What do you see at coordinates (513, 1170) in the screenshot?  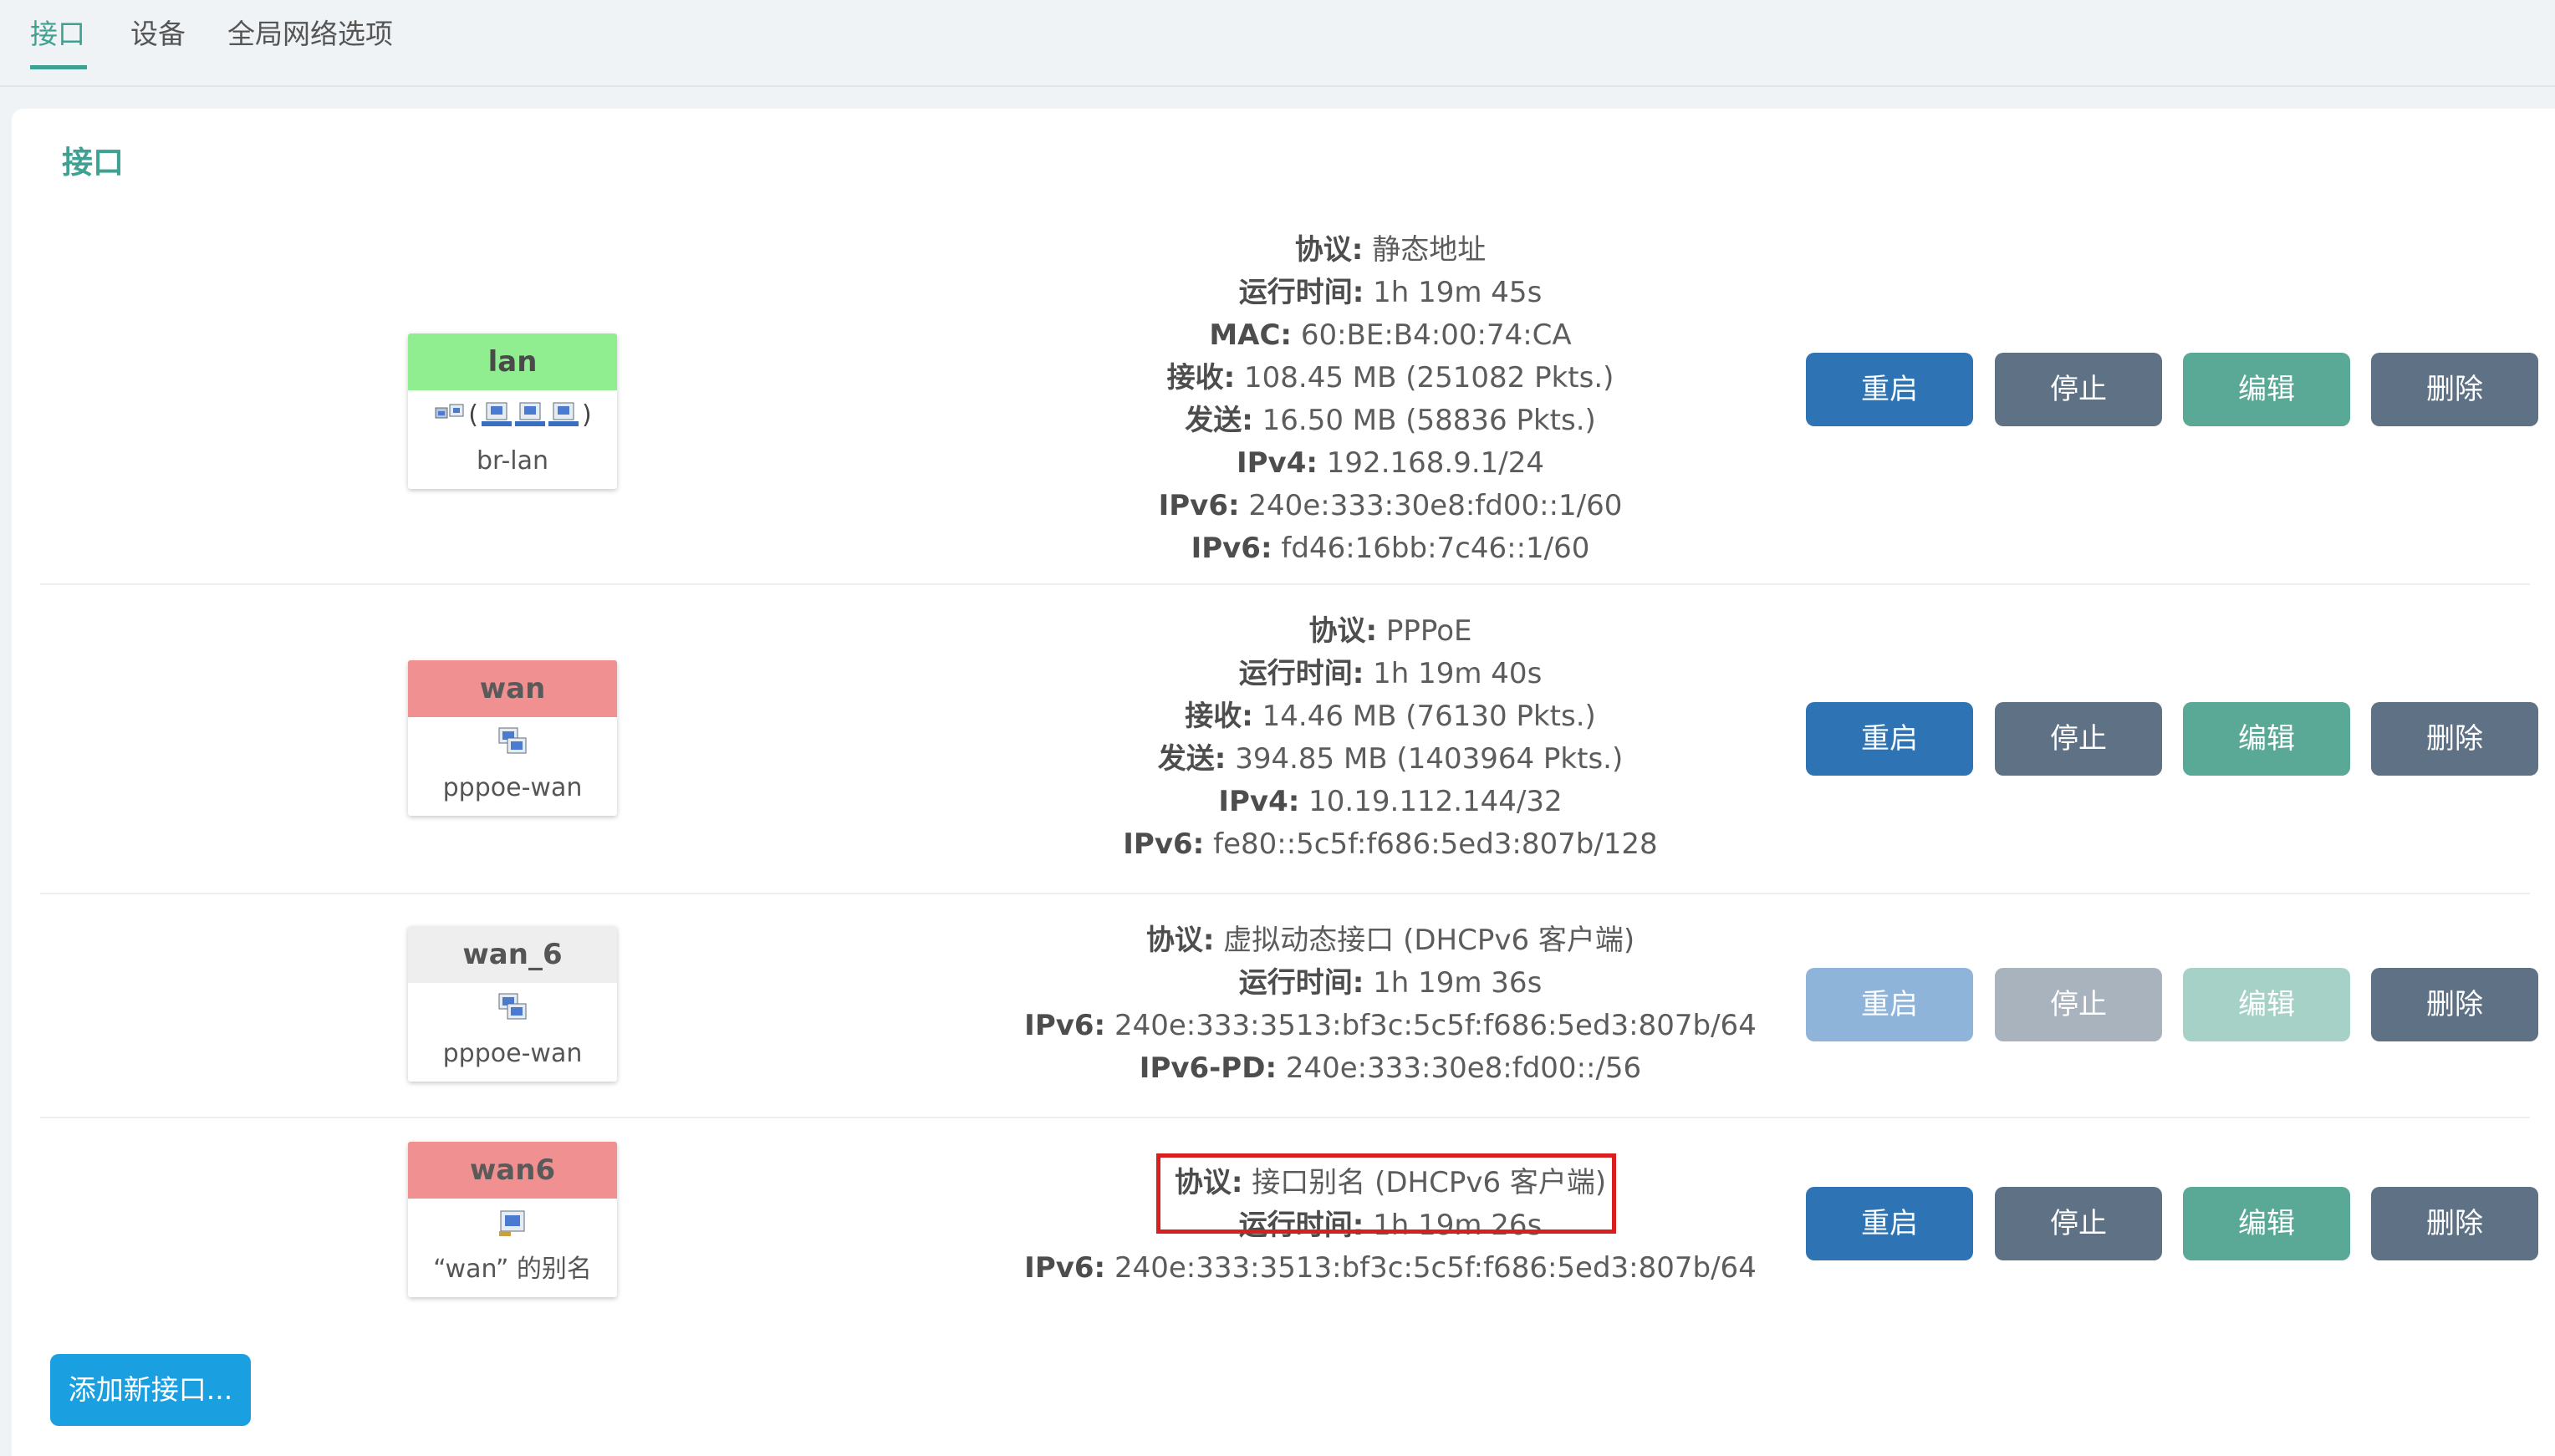 I see `interface-name: wan6` at bounding box center [513, 1170].